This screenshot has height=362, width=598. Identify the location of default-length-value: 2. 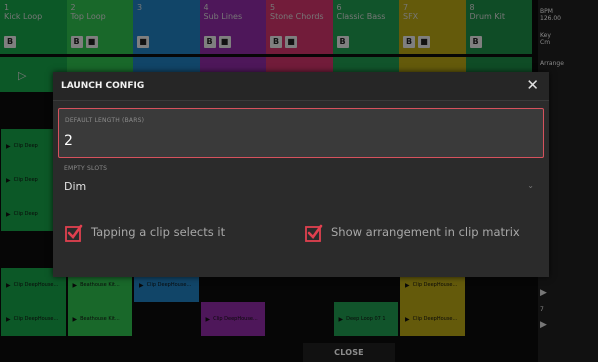
(68, 141).